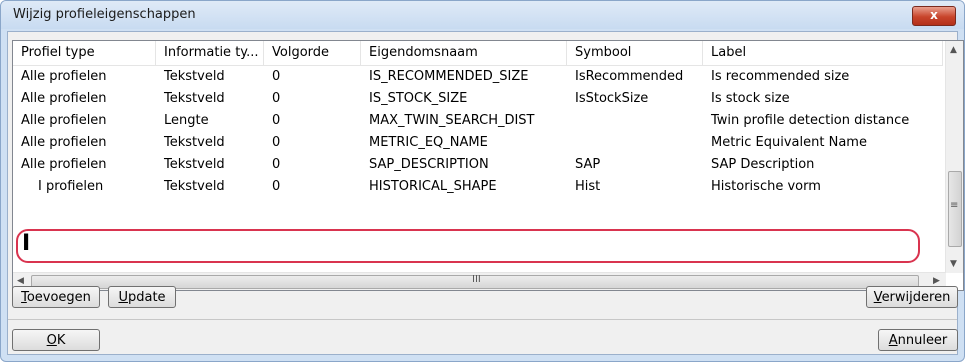 This screenshot has height=362, width=965. I want to click on cell-symbol: SAP, so click(588, 164).